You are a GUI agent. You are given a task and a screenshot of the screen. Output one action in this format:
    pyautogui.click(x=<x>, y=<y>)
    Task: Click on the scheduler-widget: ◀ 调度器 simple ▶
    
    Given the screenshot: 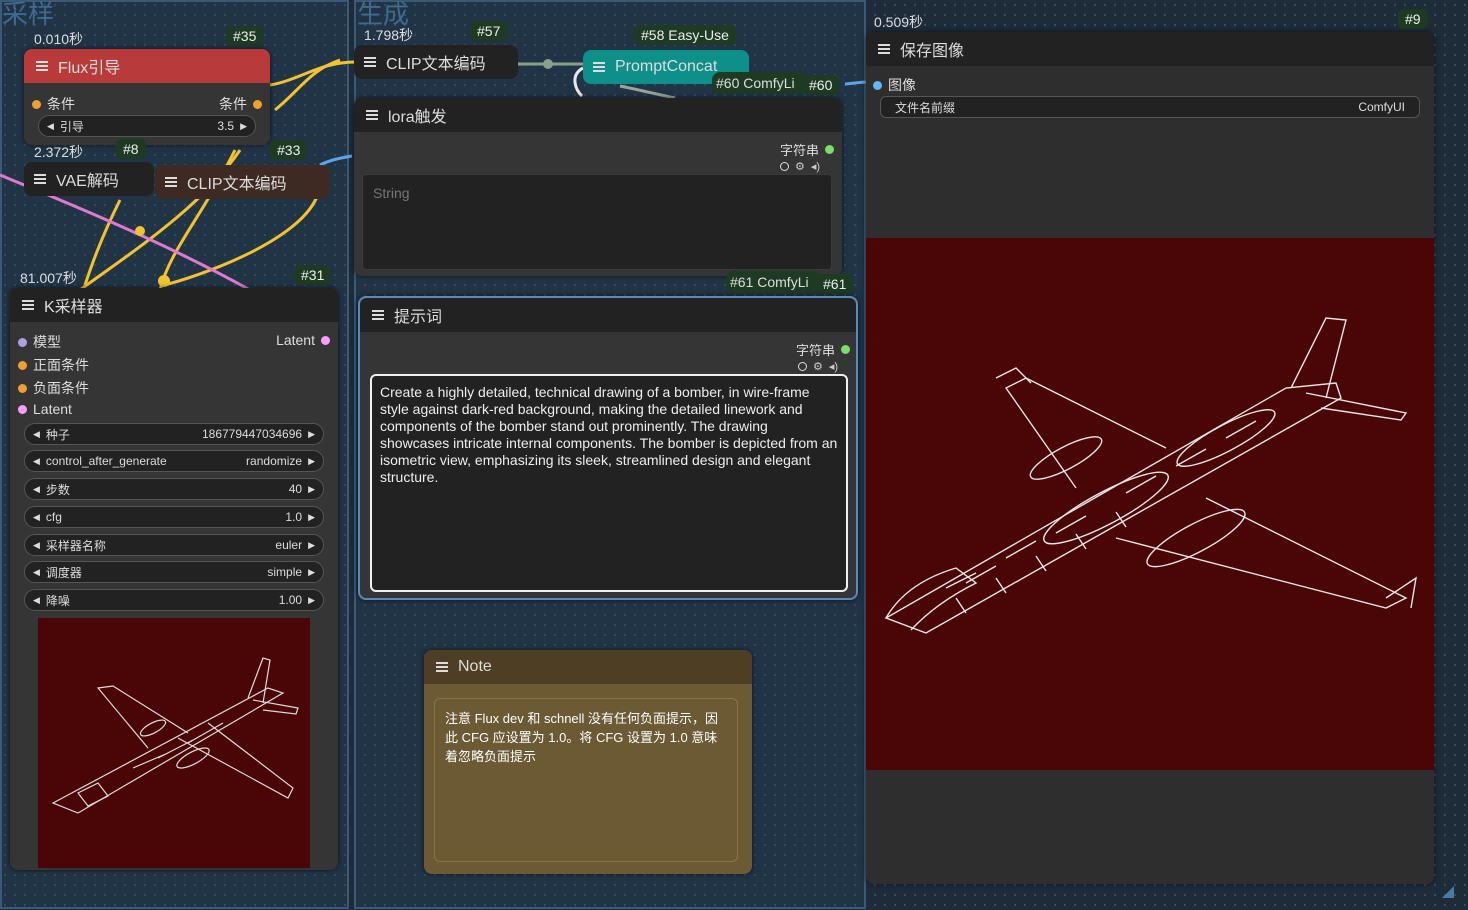 What is the action you would take?
    pyautogui.click(x=174, y=572)
    